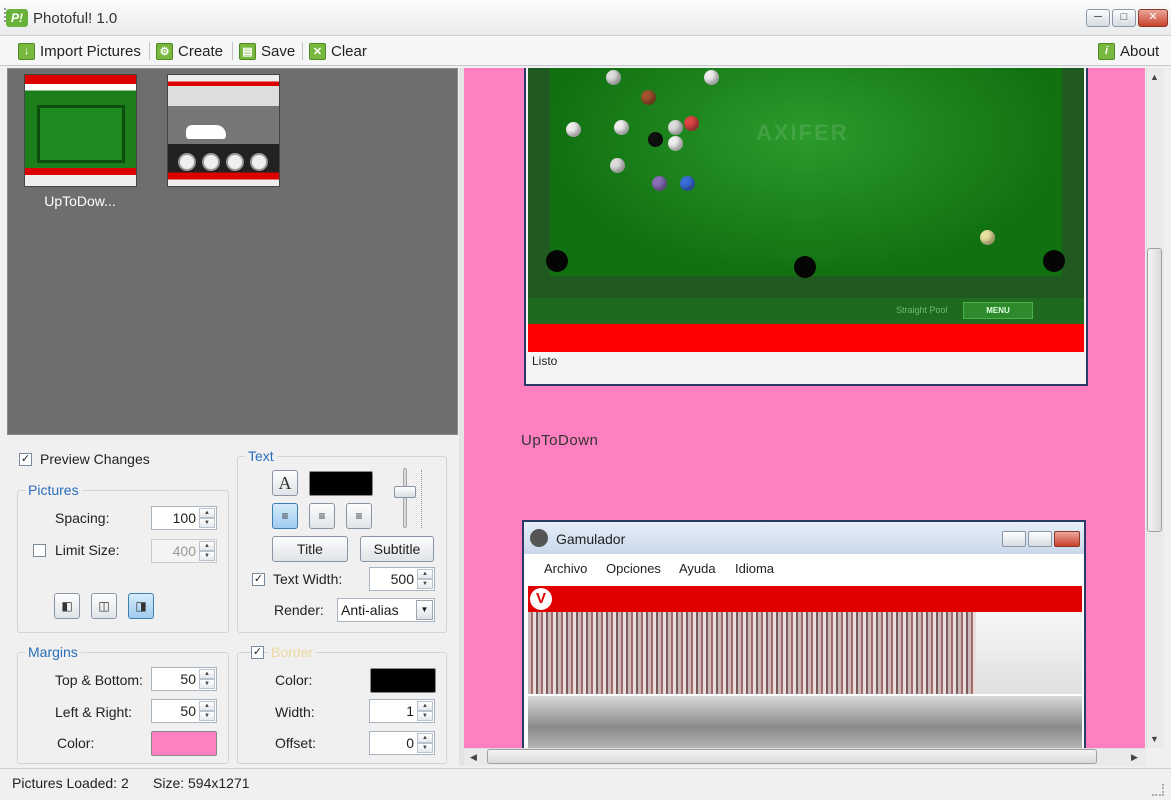 This screenshot has width=1171, height=800. I want to click on chevron-down-icon: ▼, so click(424, 610).